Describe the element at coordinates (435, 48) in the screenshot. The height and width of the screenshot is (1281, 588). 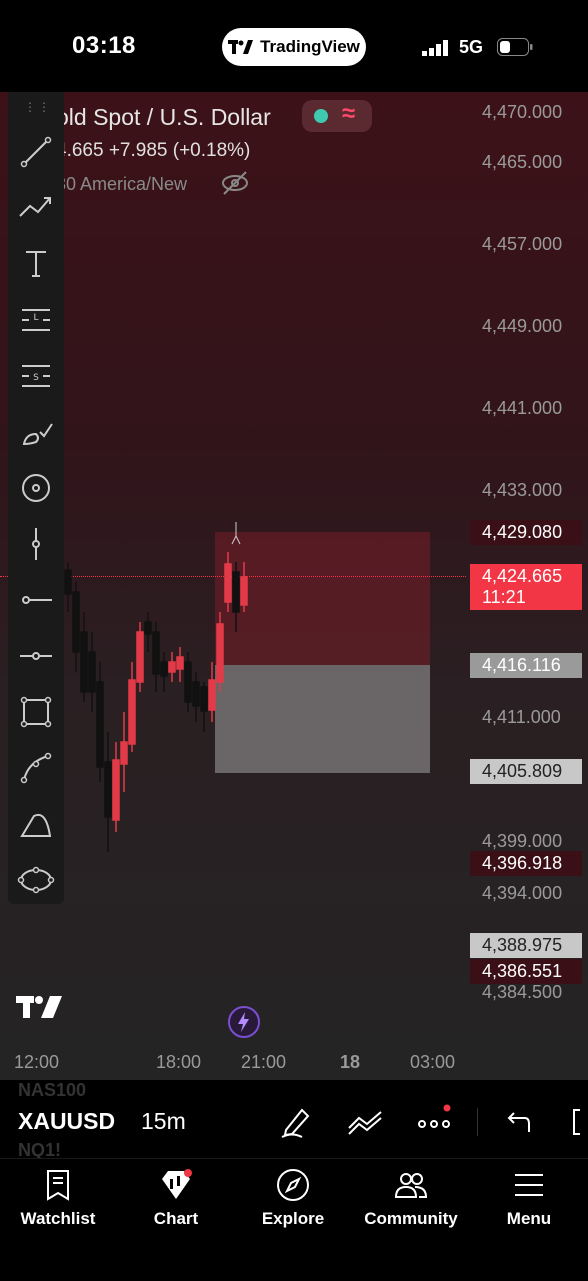
I see `signal-icon` at that location.